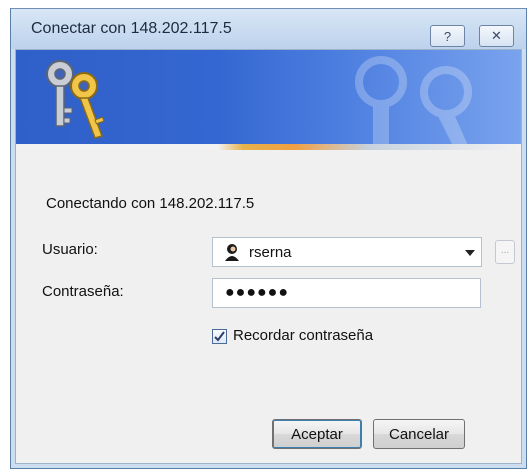 This screenshot has width=531, height=474. What do you see at coordinates (470, 253) in the screenshot?
I see `chevron-down-icon` at bounding box center [470, 253].